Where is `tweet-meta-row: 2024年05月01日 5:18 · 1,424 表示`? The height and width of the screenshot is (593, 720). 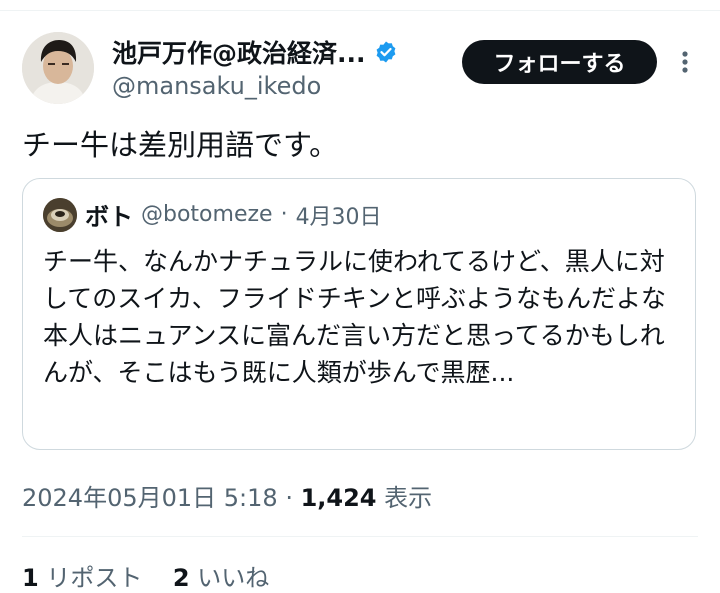 tweet-meta-row: 2024年05月01日 5:18 · 1,424 表示 is located at coordinates (227, 495).